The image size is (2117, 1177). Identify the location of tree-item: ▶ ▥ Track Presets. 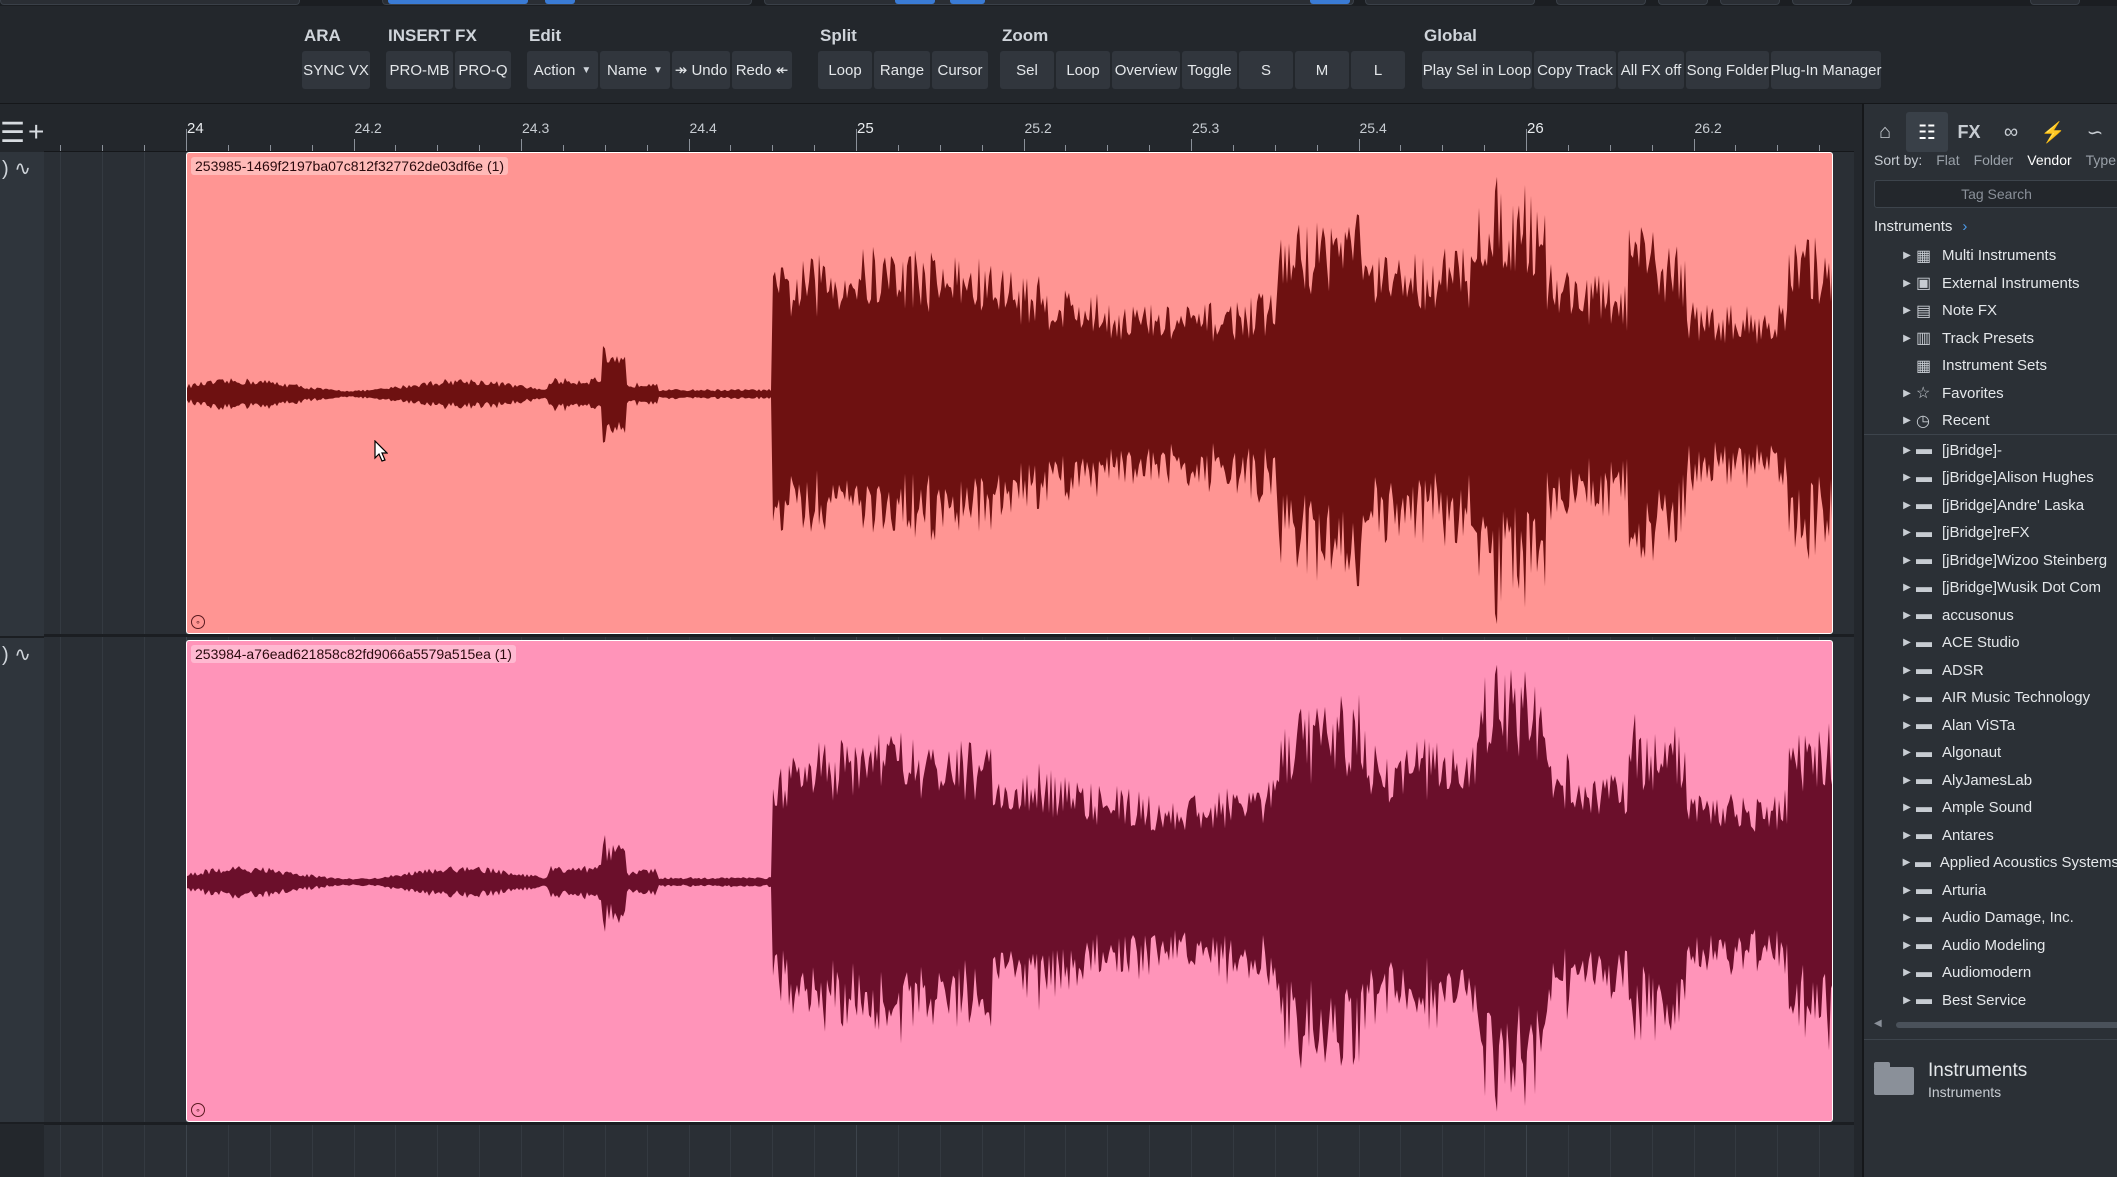
(1990, 338).